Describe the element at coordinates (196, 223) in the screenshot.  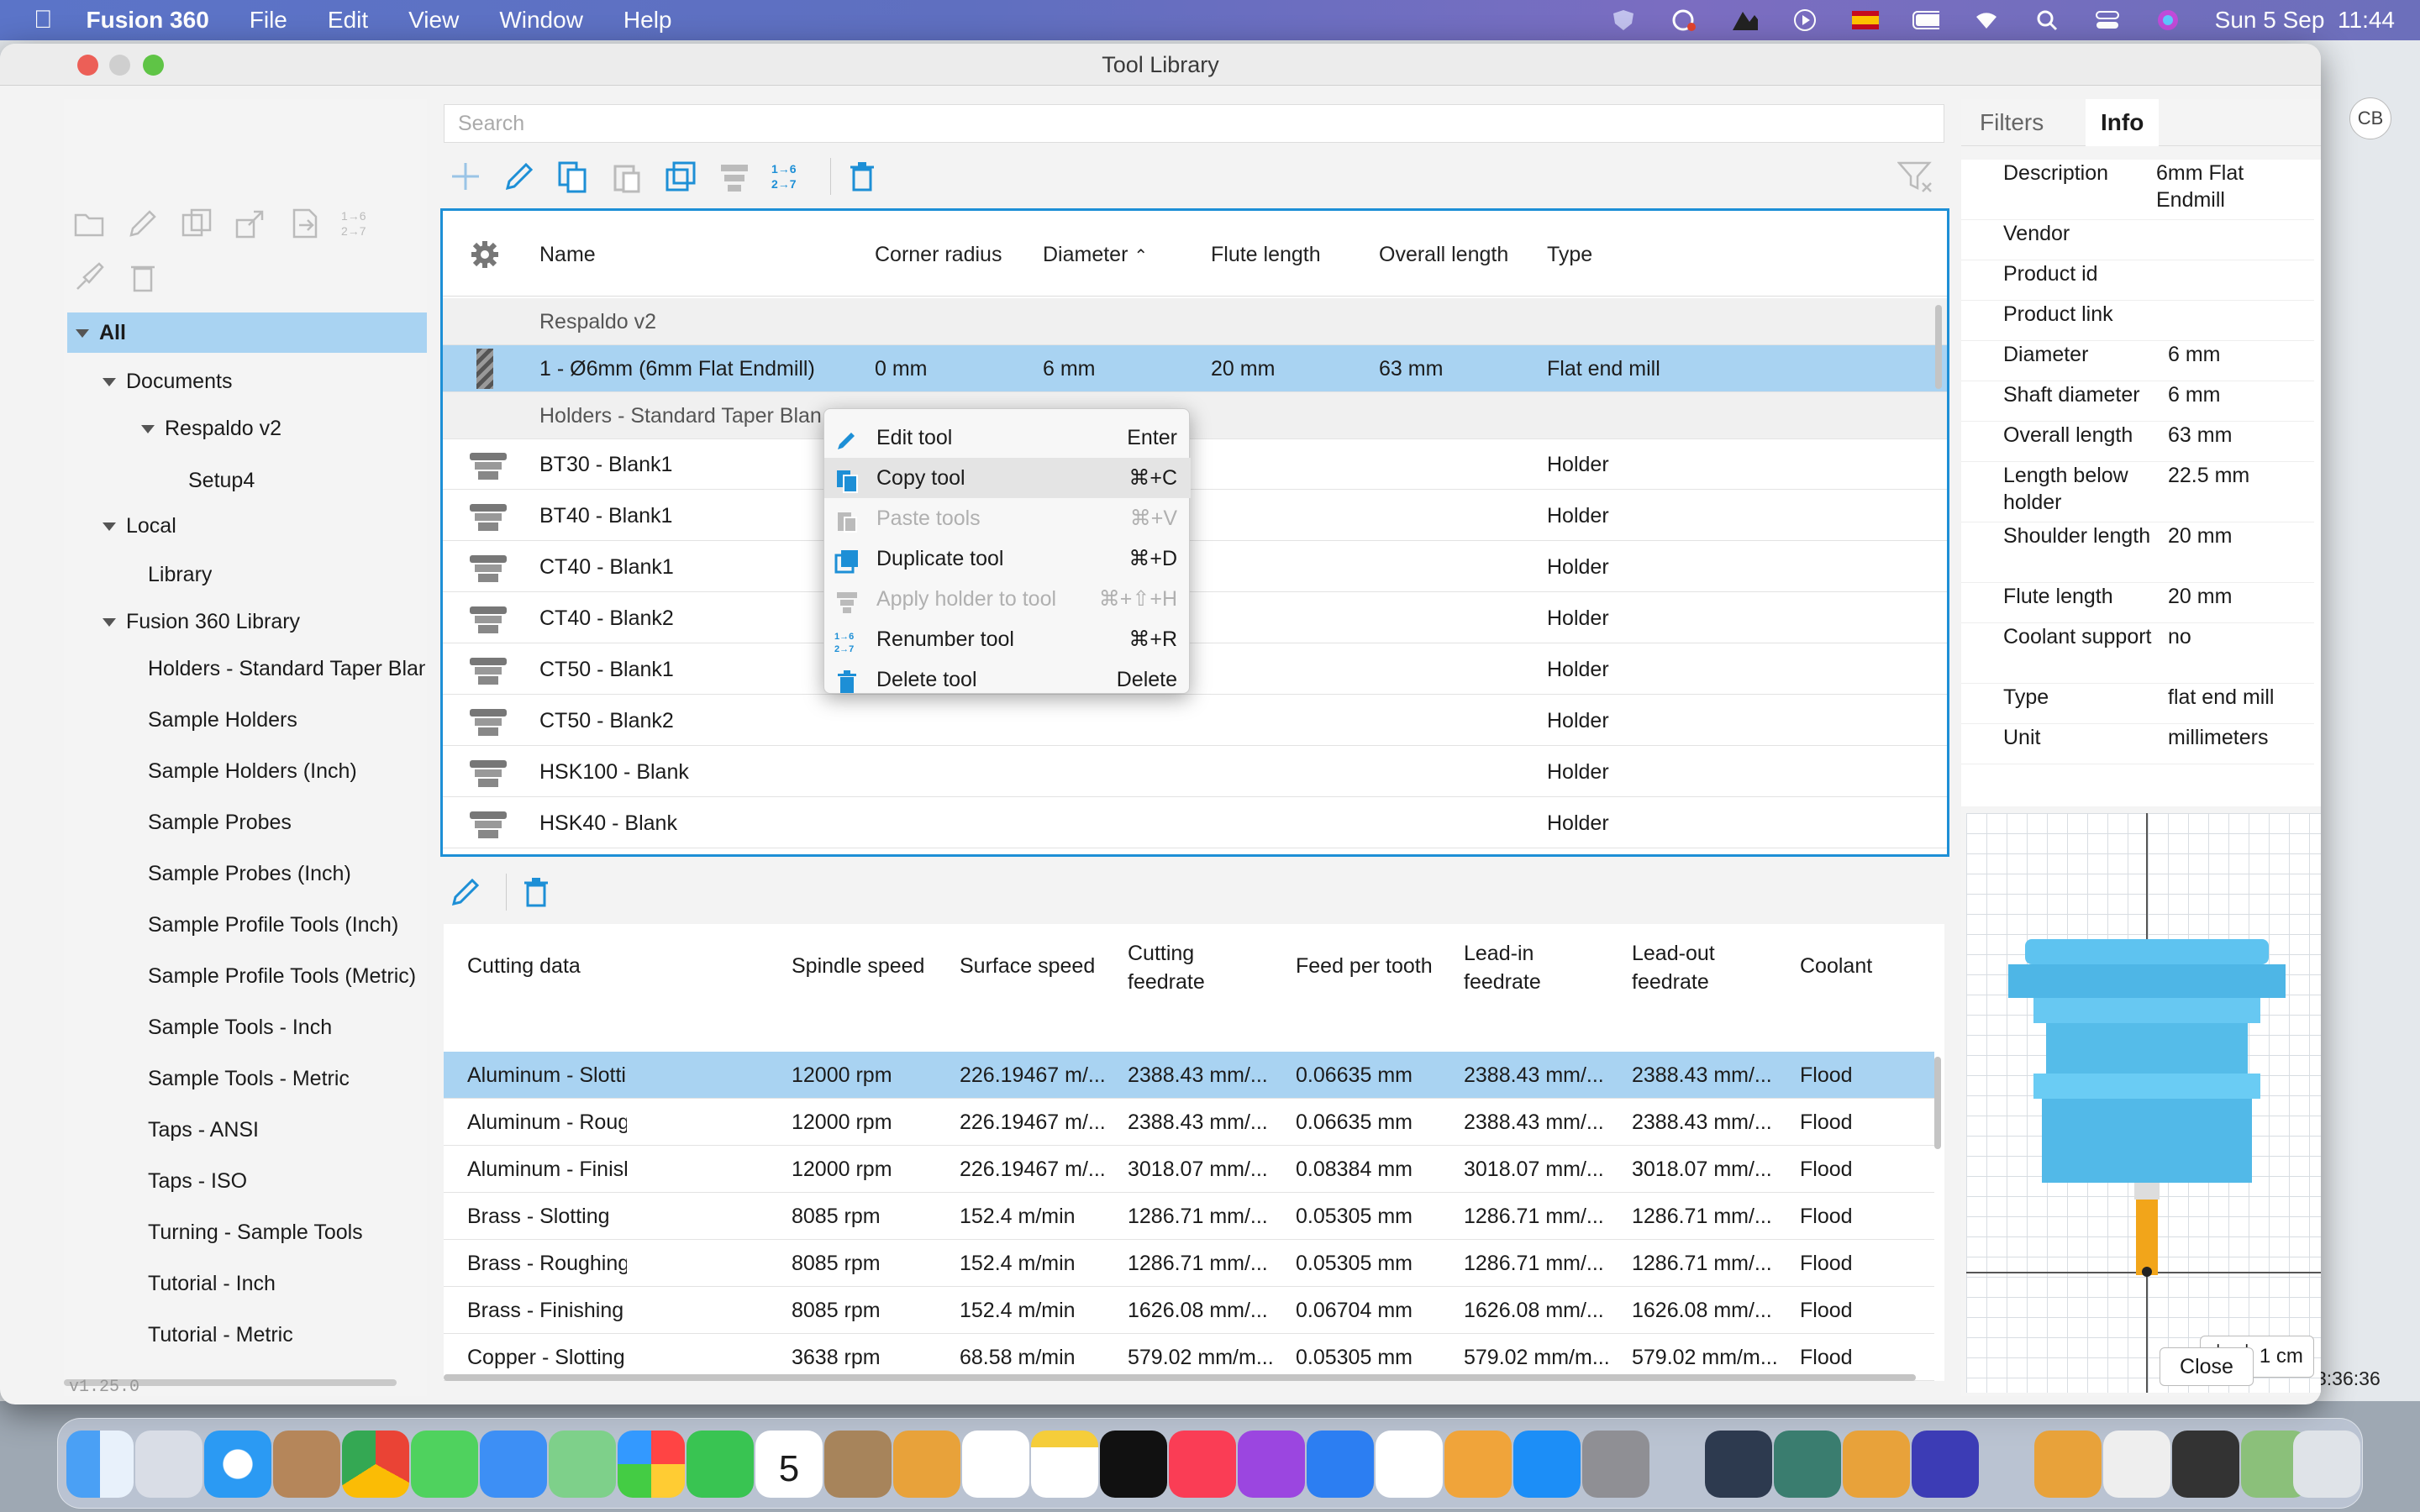
I see `duplicate-library-icon` at that location.